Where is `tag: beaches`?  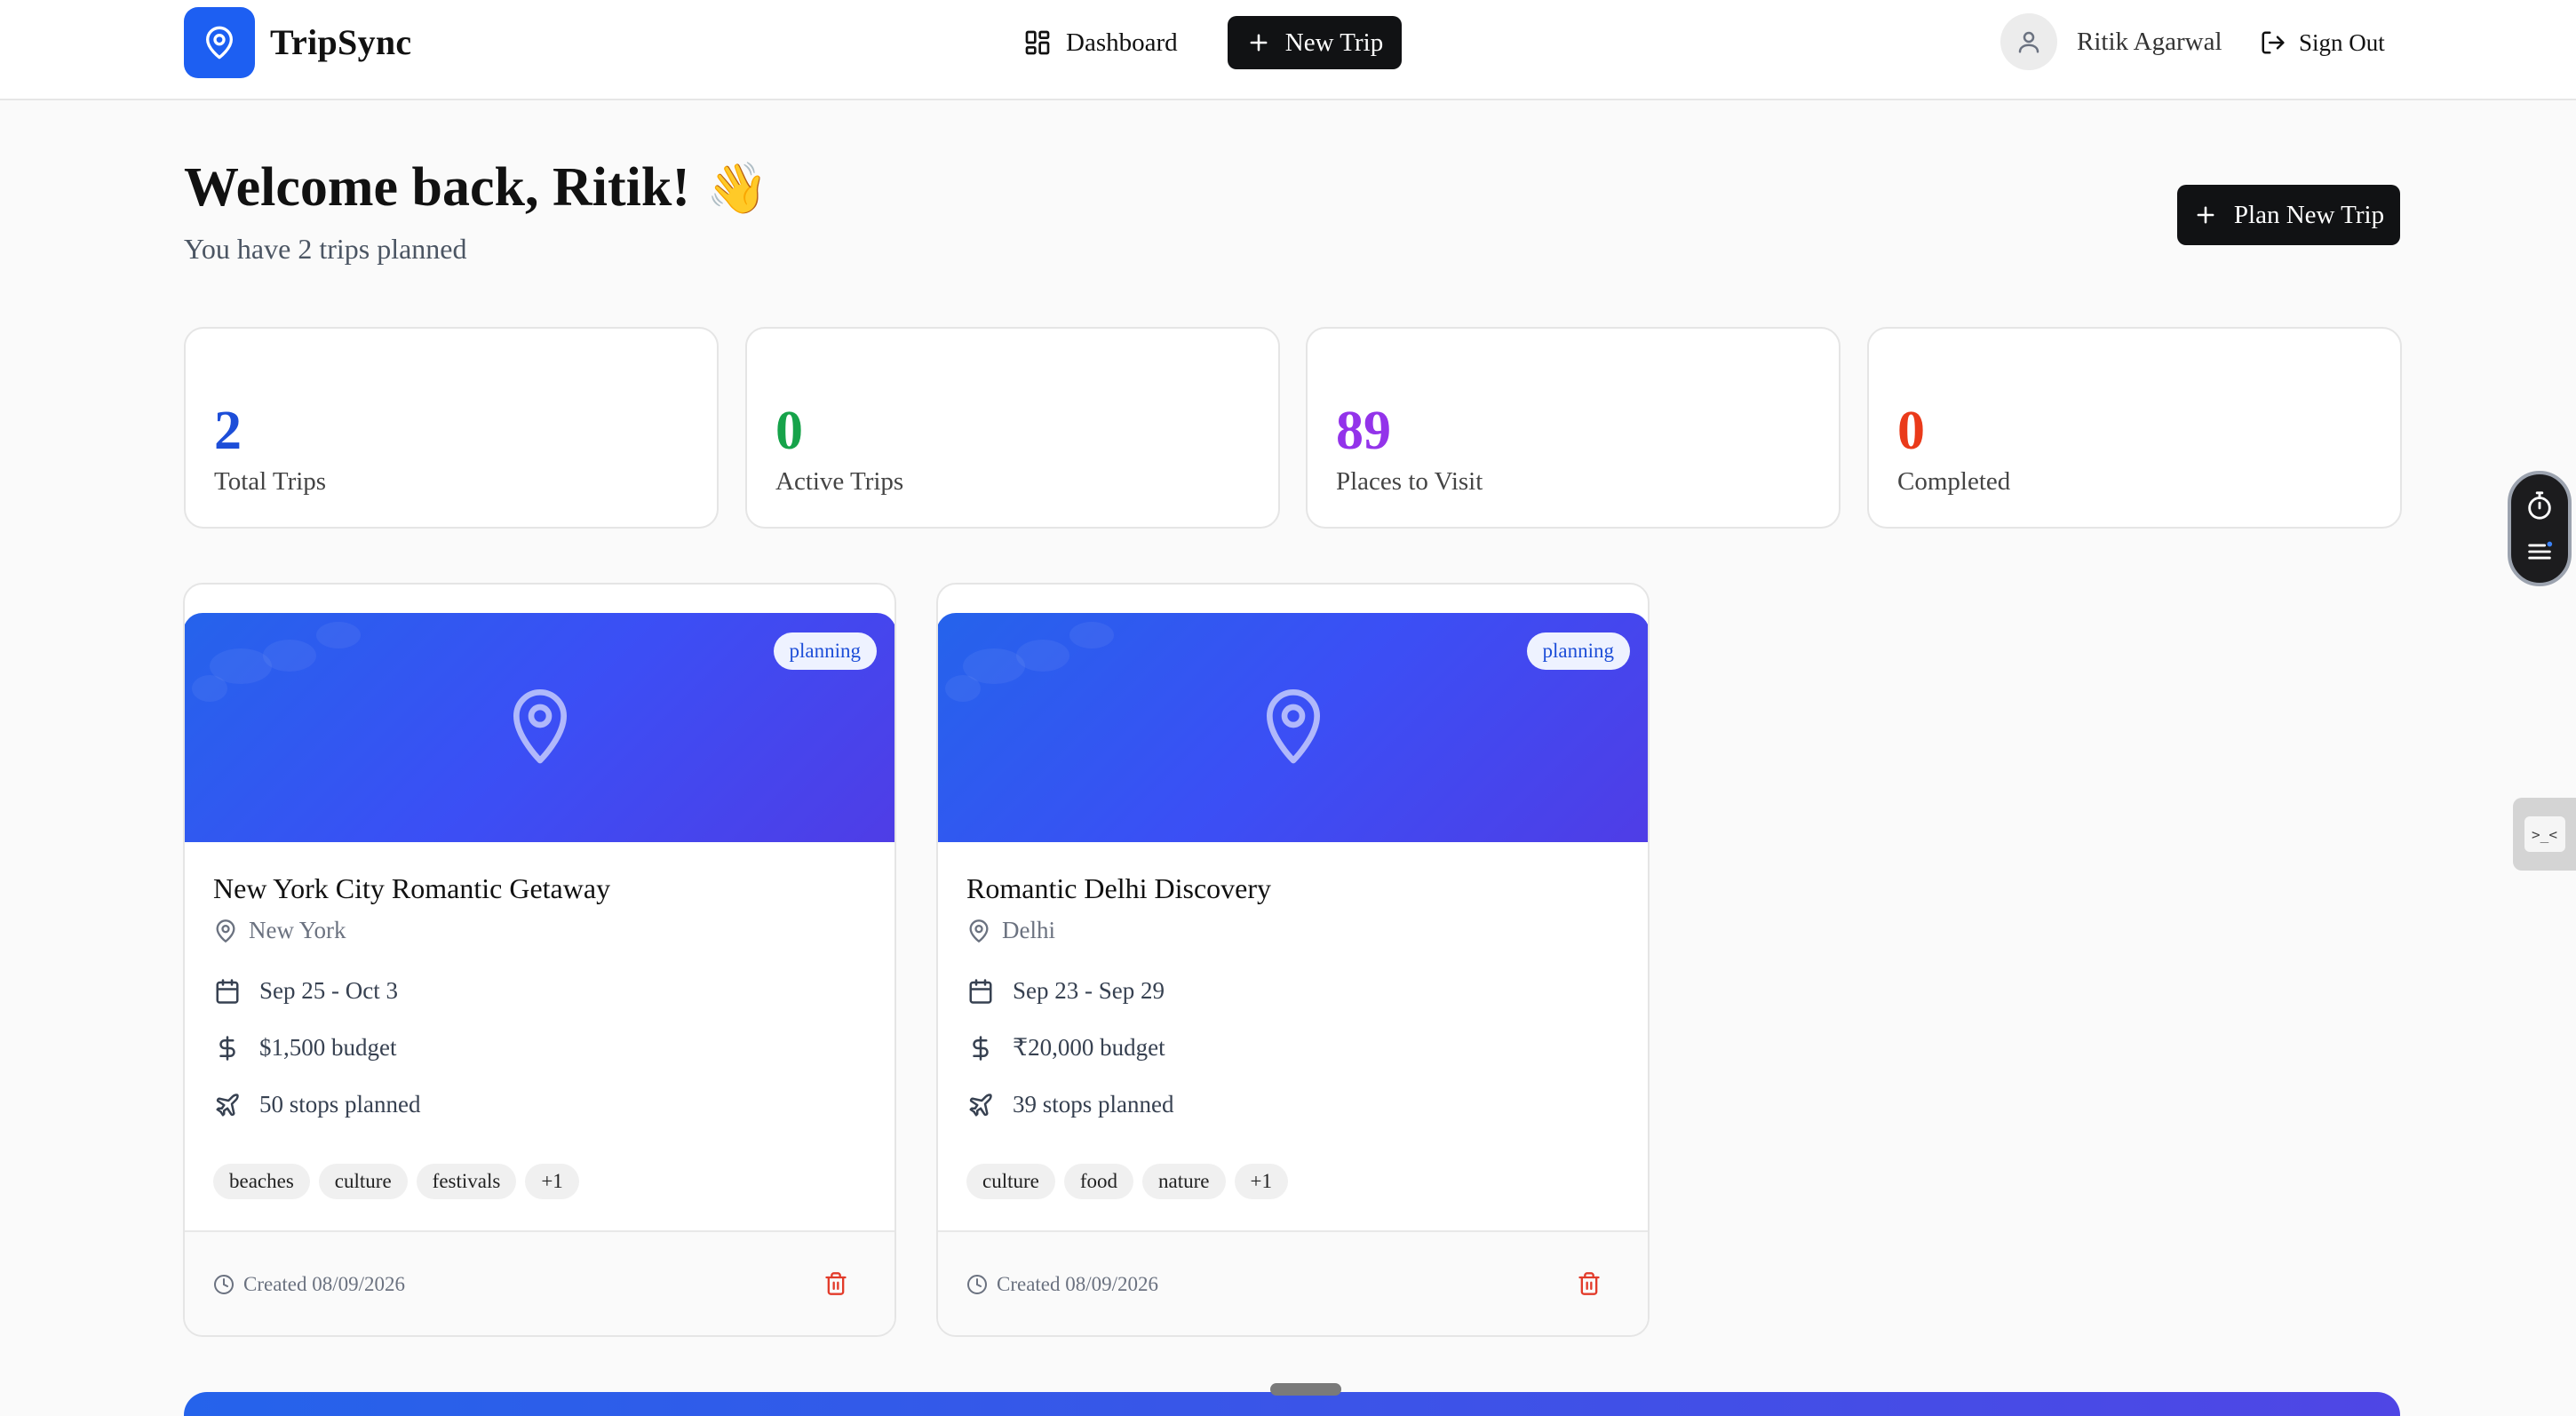 tag: beaches is located at coordinates (261, 1182).